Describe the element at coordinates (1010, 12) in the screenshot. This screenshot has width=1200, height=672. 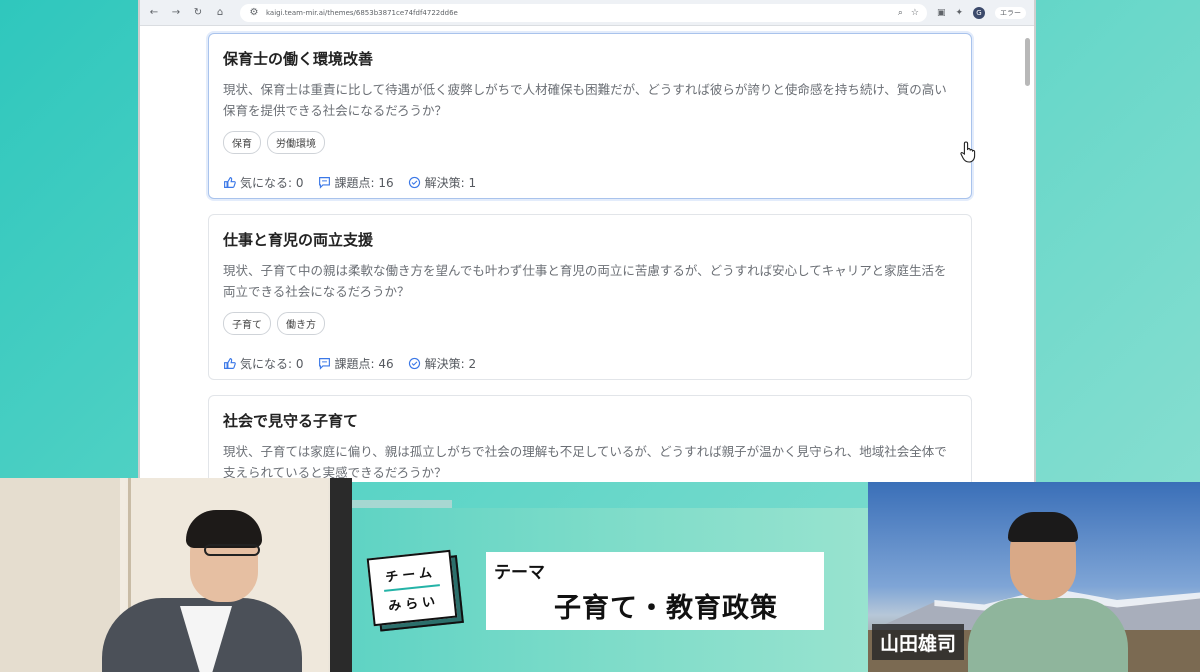
I see `error-indicator: エラー` at that location.